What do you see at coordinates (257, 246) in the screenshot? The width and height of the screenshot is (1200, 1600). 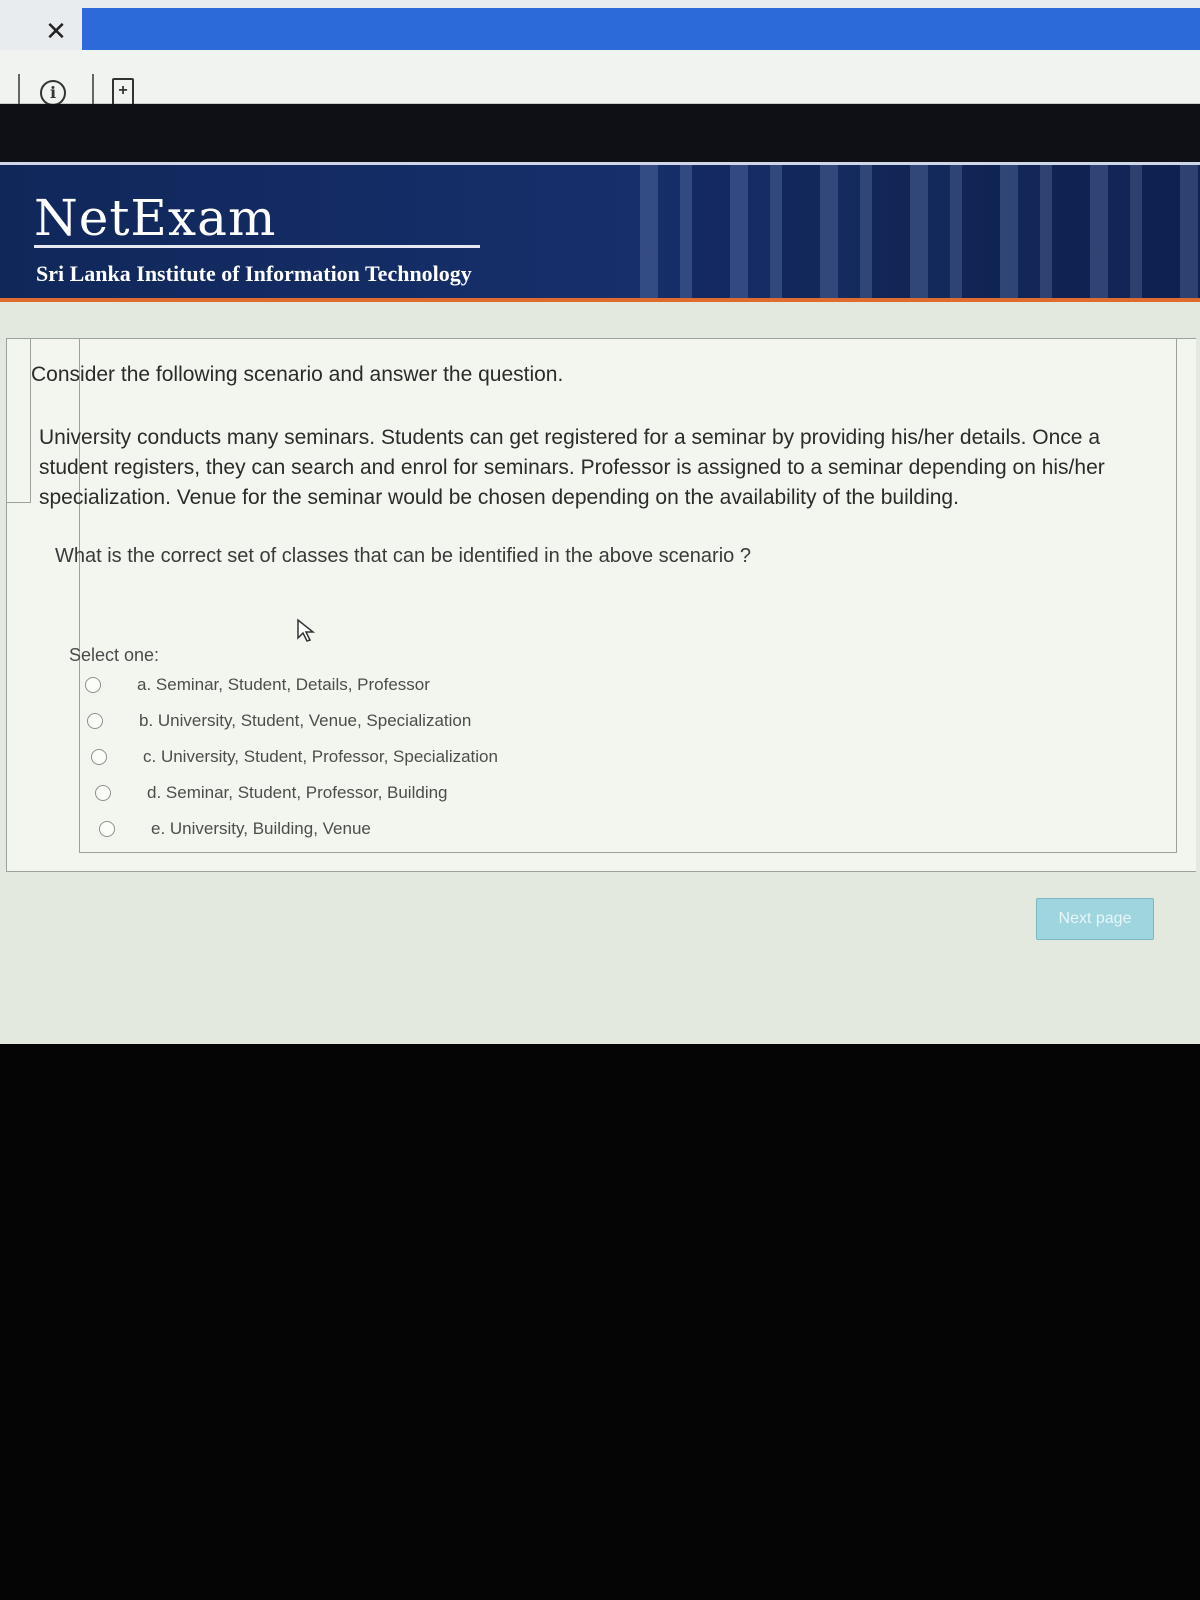 I see `logo-underline` at bounding box center [257, 246].